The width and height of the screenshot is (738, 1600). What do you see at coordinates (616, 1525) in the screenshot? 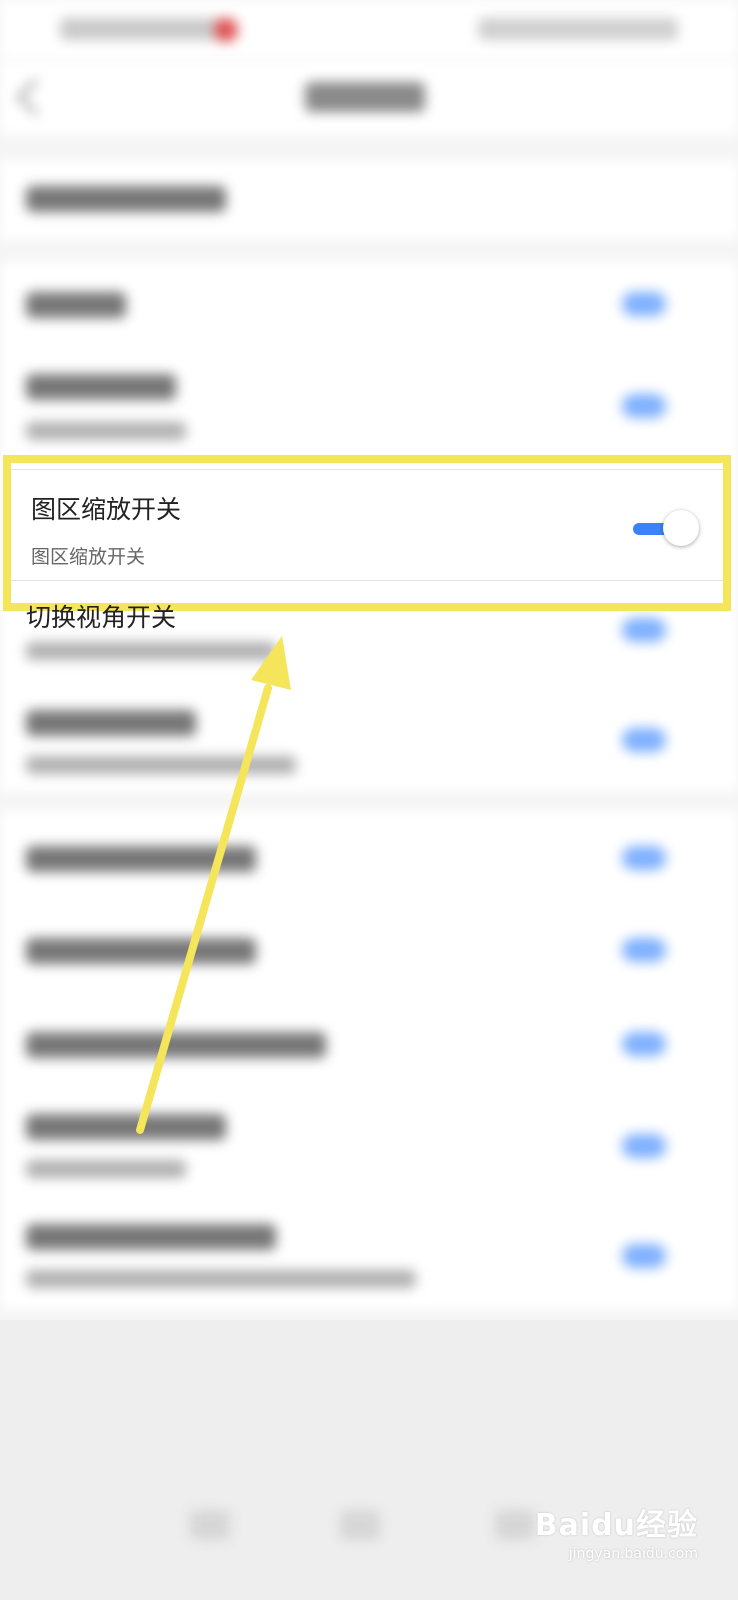
I see `watermark-brand: Baidu经验` at bounding box center [616, 1525].